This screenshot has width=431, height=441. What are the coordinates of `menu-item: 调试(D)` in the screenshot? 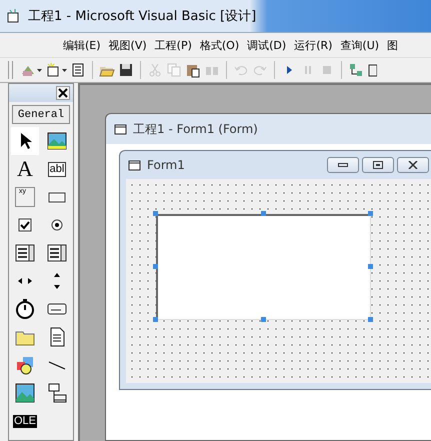 It's located at (267, 45).